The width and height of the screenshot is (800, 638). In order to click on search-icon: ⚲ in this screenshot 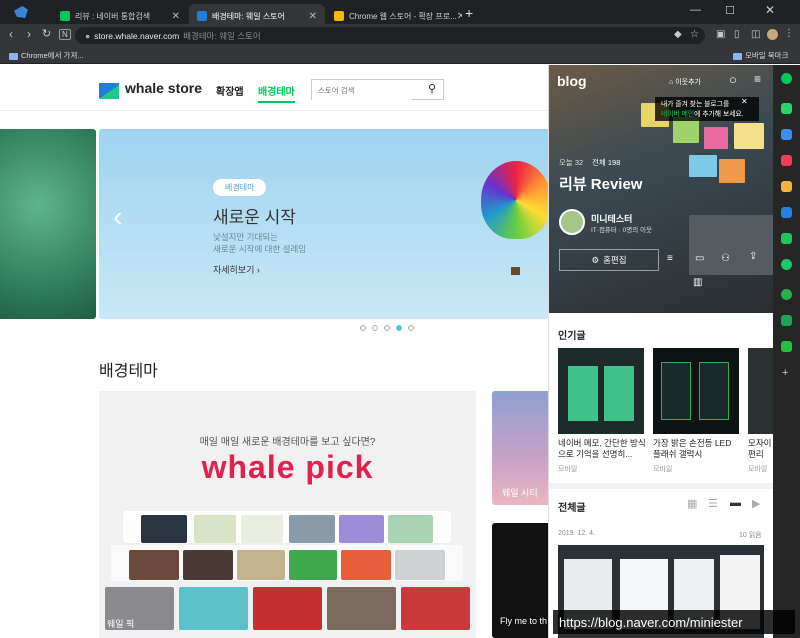, I will do `click(432, 88)`.